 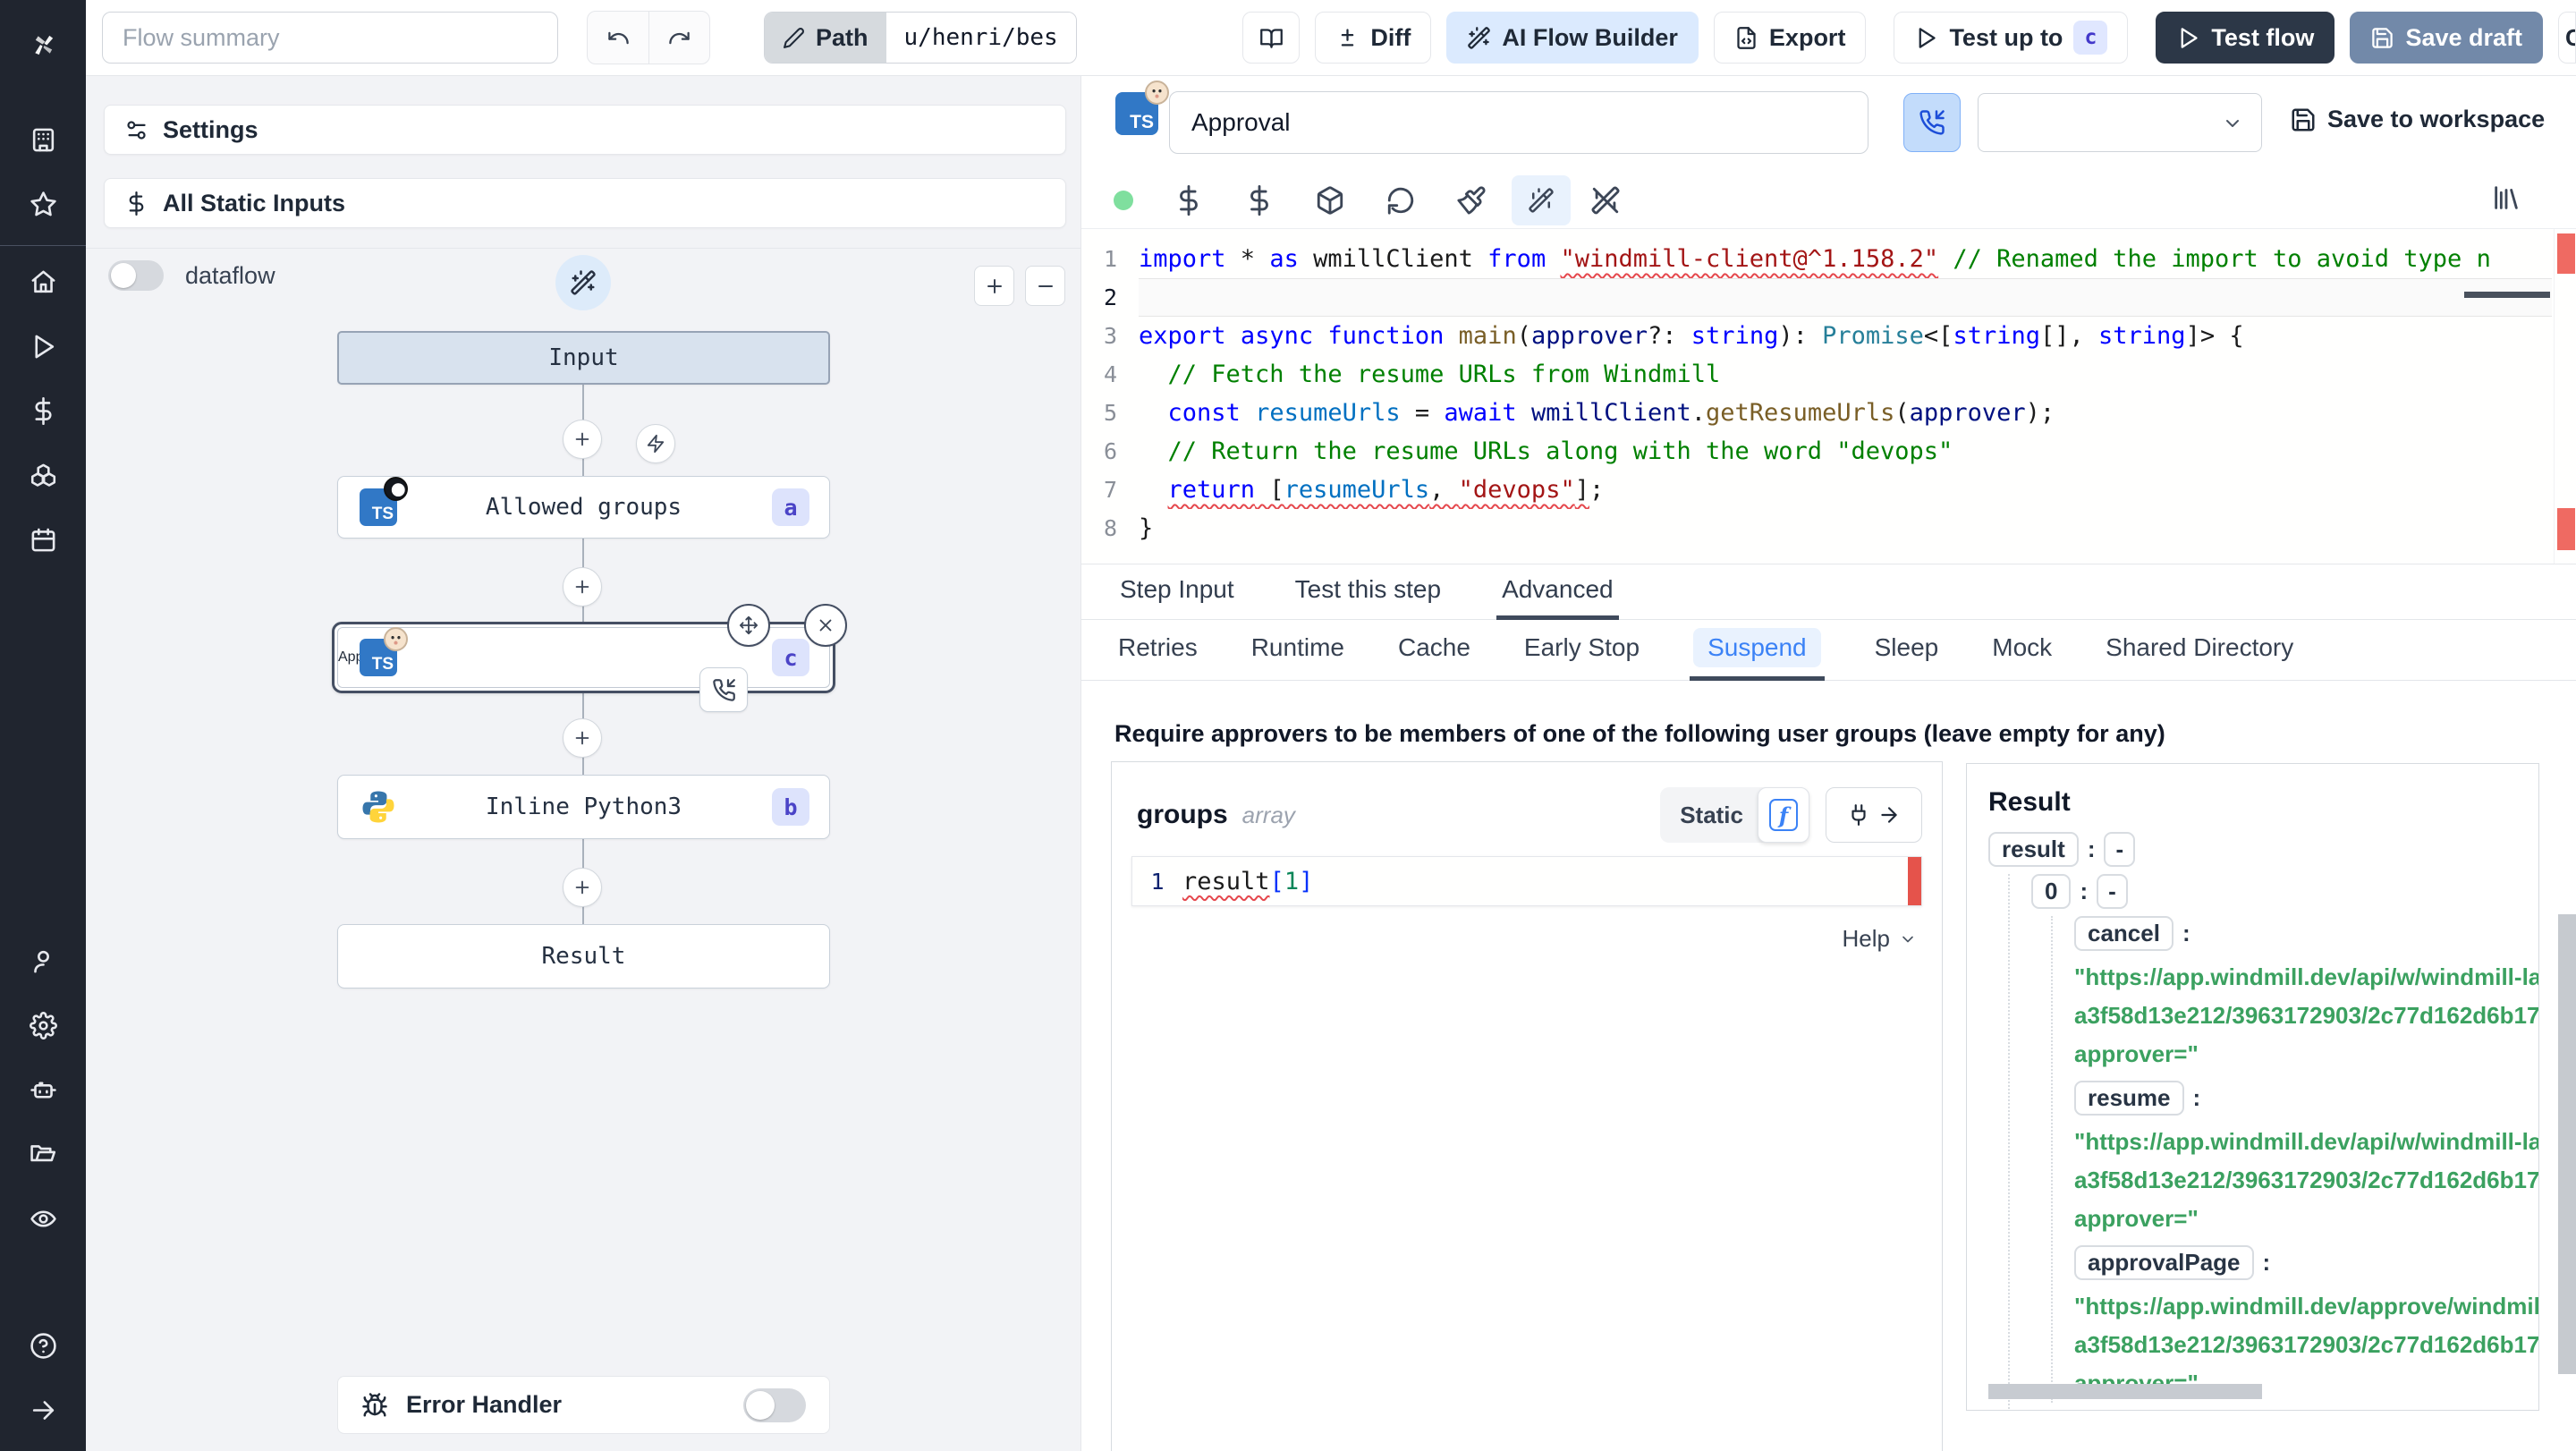 What do you see at coordinates (43, 346) in the screenshot?
I see `runs-play-icon` at bounding box center [43, 346].